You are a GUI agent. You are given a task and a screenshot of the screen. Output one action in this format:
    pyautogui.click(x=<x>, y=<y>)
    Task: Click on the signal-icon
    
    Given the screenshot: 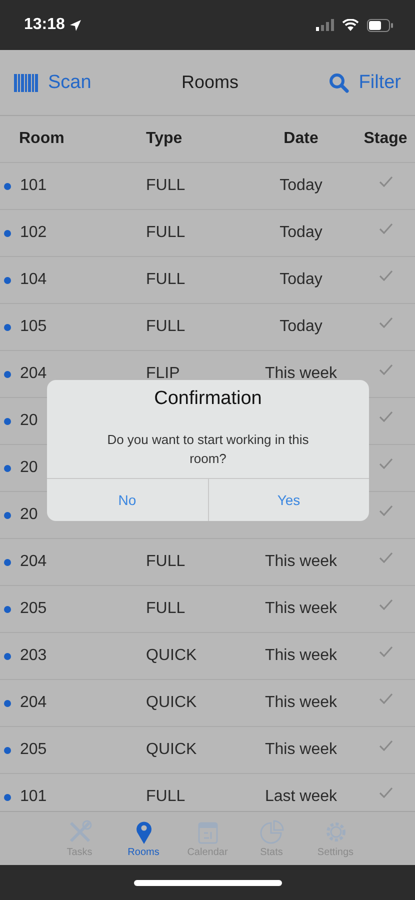 What is the action you would take?
    pyautogui.click(x=325, y=25)
    